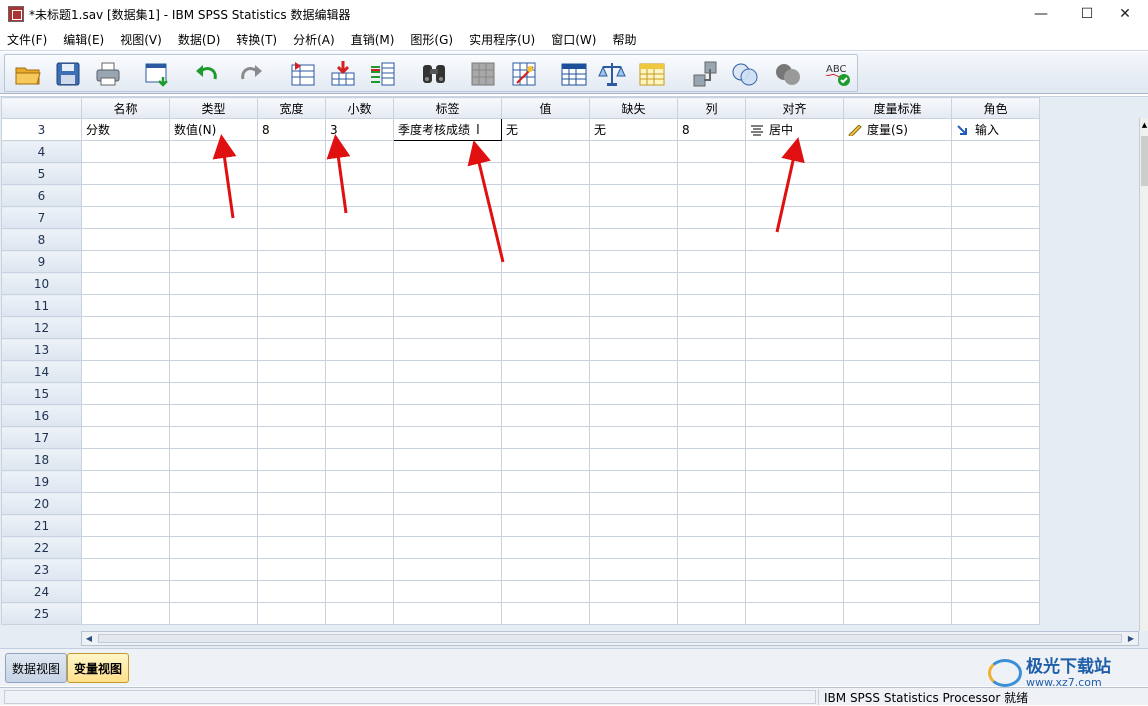 Image resolution: width=1148 pixels, height=706 pixels. What do you see at coordinates (41, 261) in the screenshot?
I see `row-header: 9` at bounding box center [41, 261].